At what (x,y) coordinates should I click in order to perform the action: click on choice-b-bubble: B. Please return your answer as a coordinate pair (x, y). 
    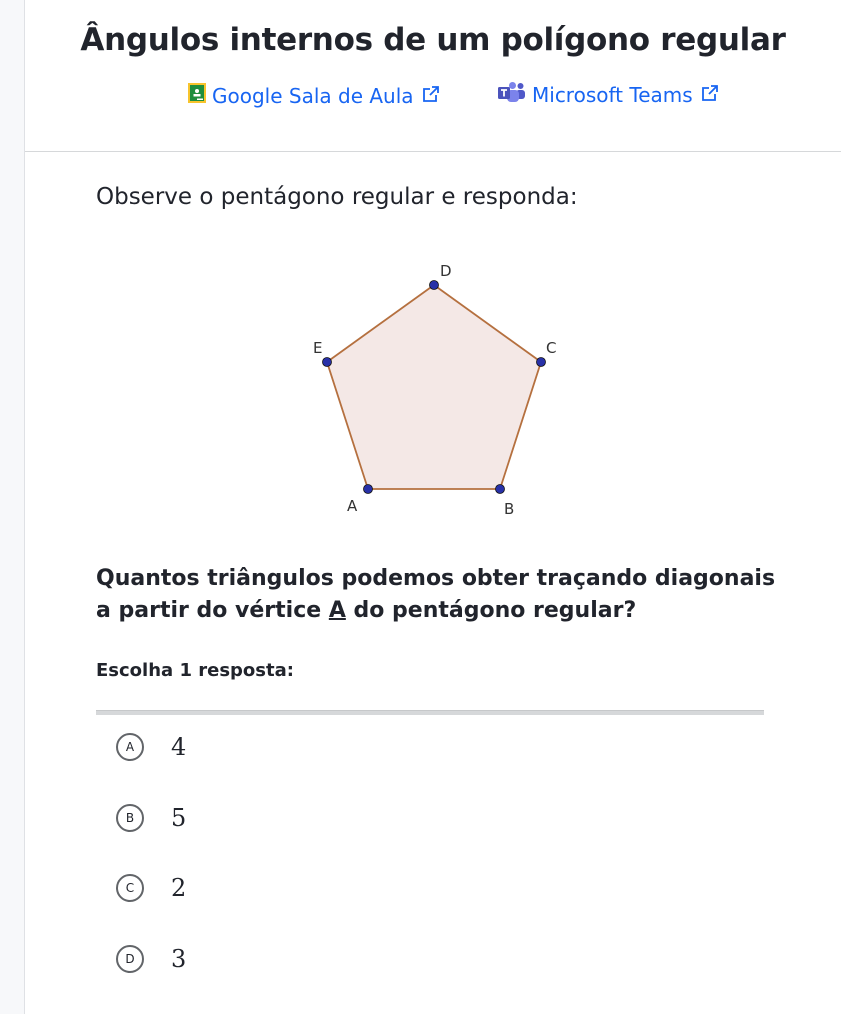
    Looking at the image, I should click on (130, 818).